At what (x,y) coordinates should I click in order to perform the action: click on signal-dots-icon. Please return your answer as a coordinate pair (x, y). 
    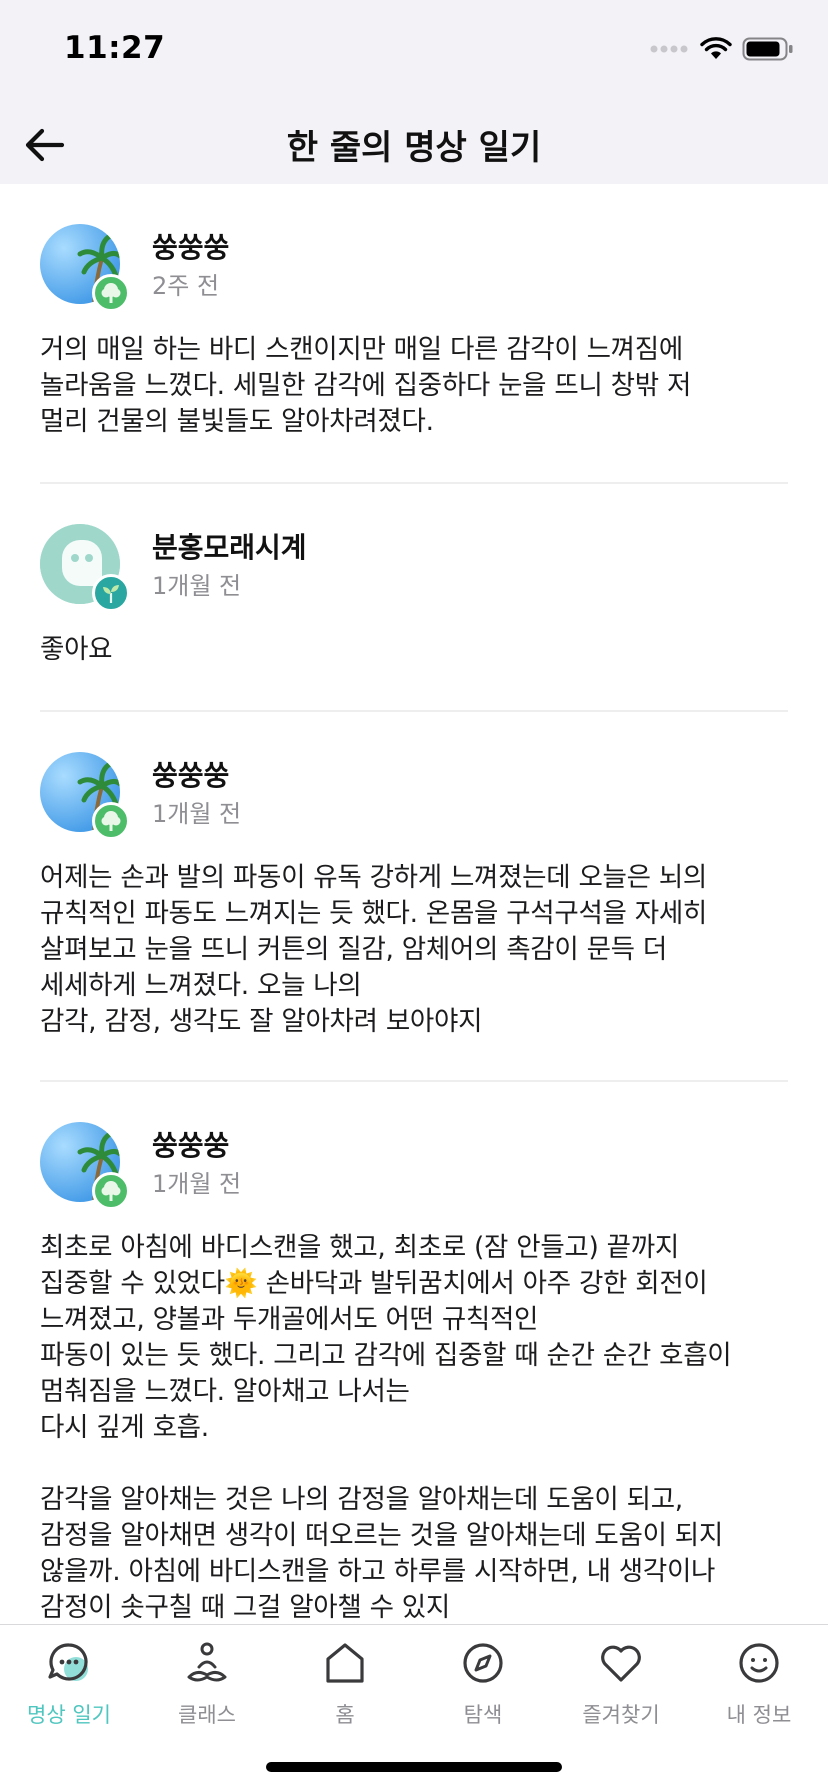
    Looking at the image, I should click on (669, 49).